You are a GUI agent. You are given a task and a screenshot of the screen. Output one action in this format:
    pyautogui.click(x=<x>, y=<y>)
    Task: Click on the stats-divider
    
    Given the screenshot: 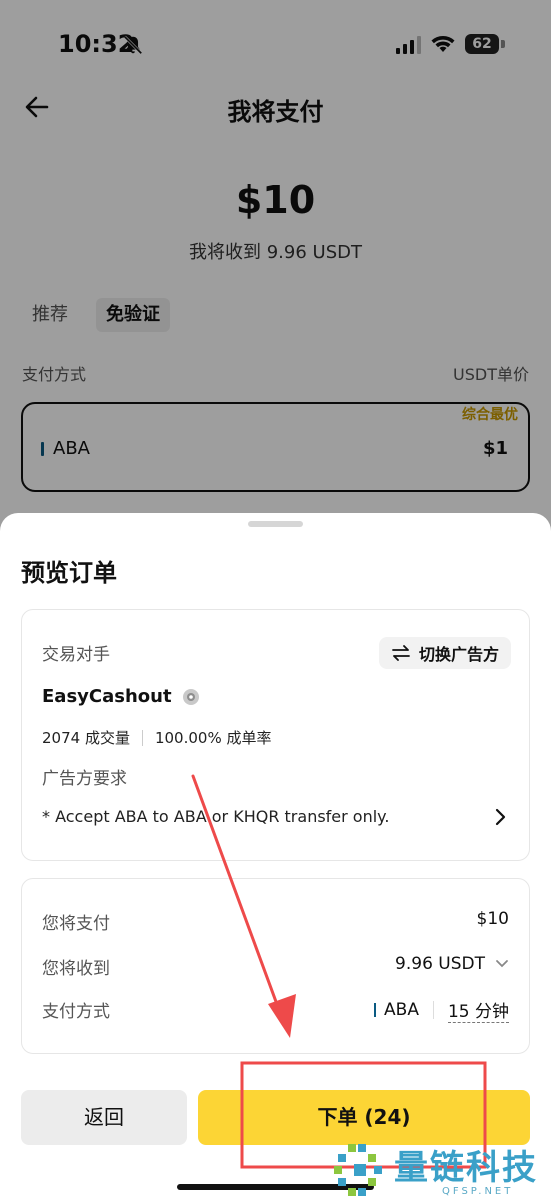 What is the action you would take?
    pyautogui.click(x=142, y=737)
    